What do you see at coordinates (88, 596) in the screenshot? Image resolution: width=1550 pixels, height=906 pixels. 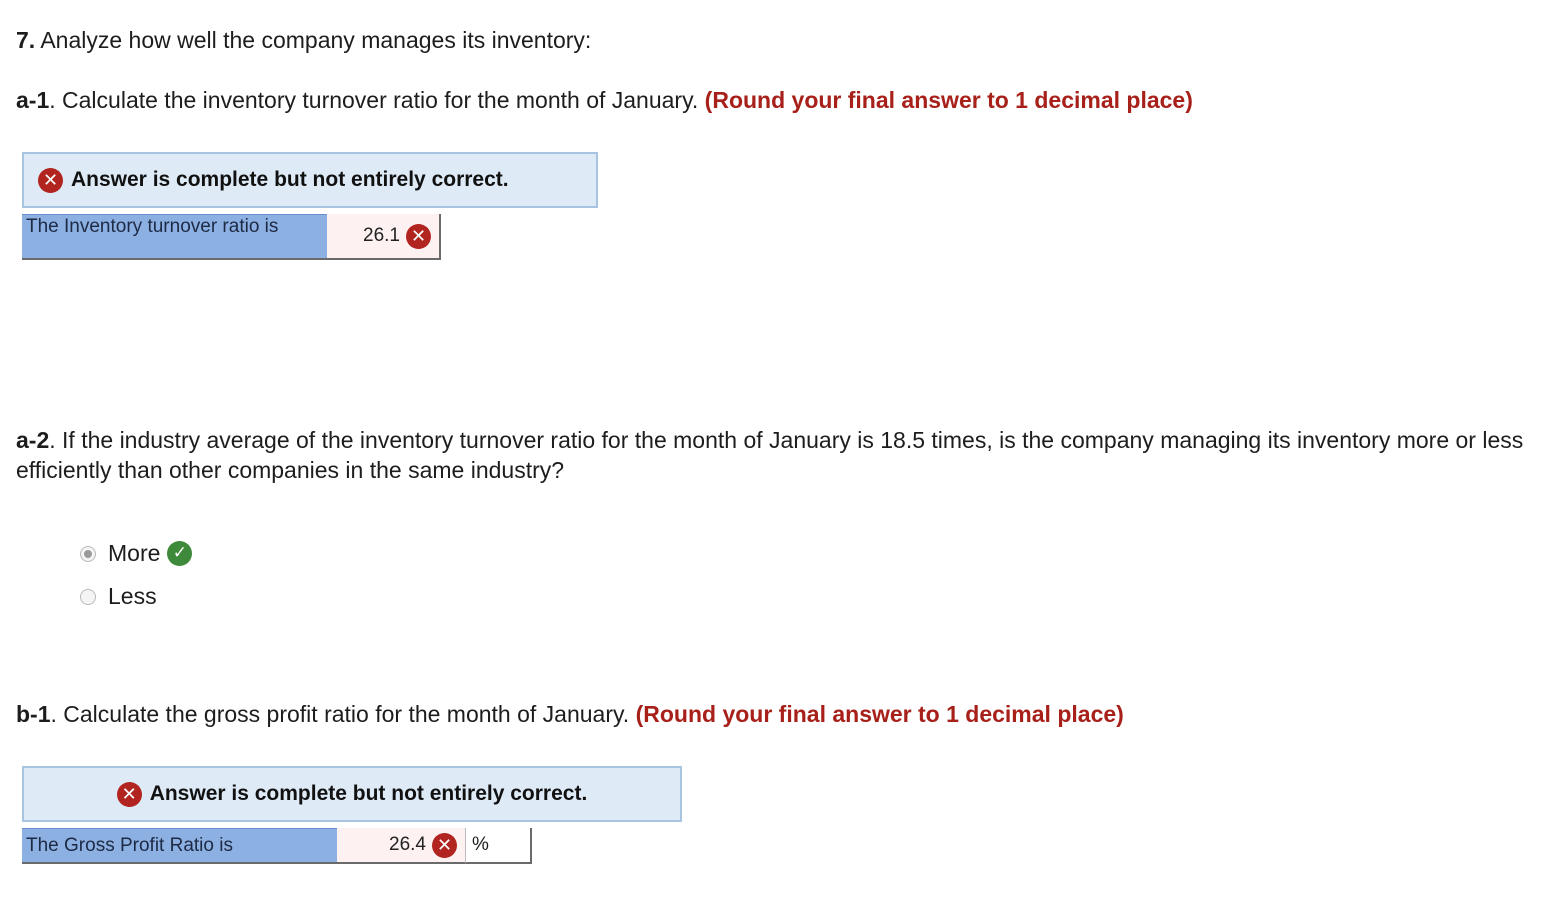 I see `radio-button-less` at bounding box center [88, 596].